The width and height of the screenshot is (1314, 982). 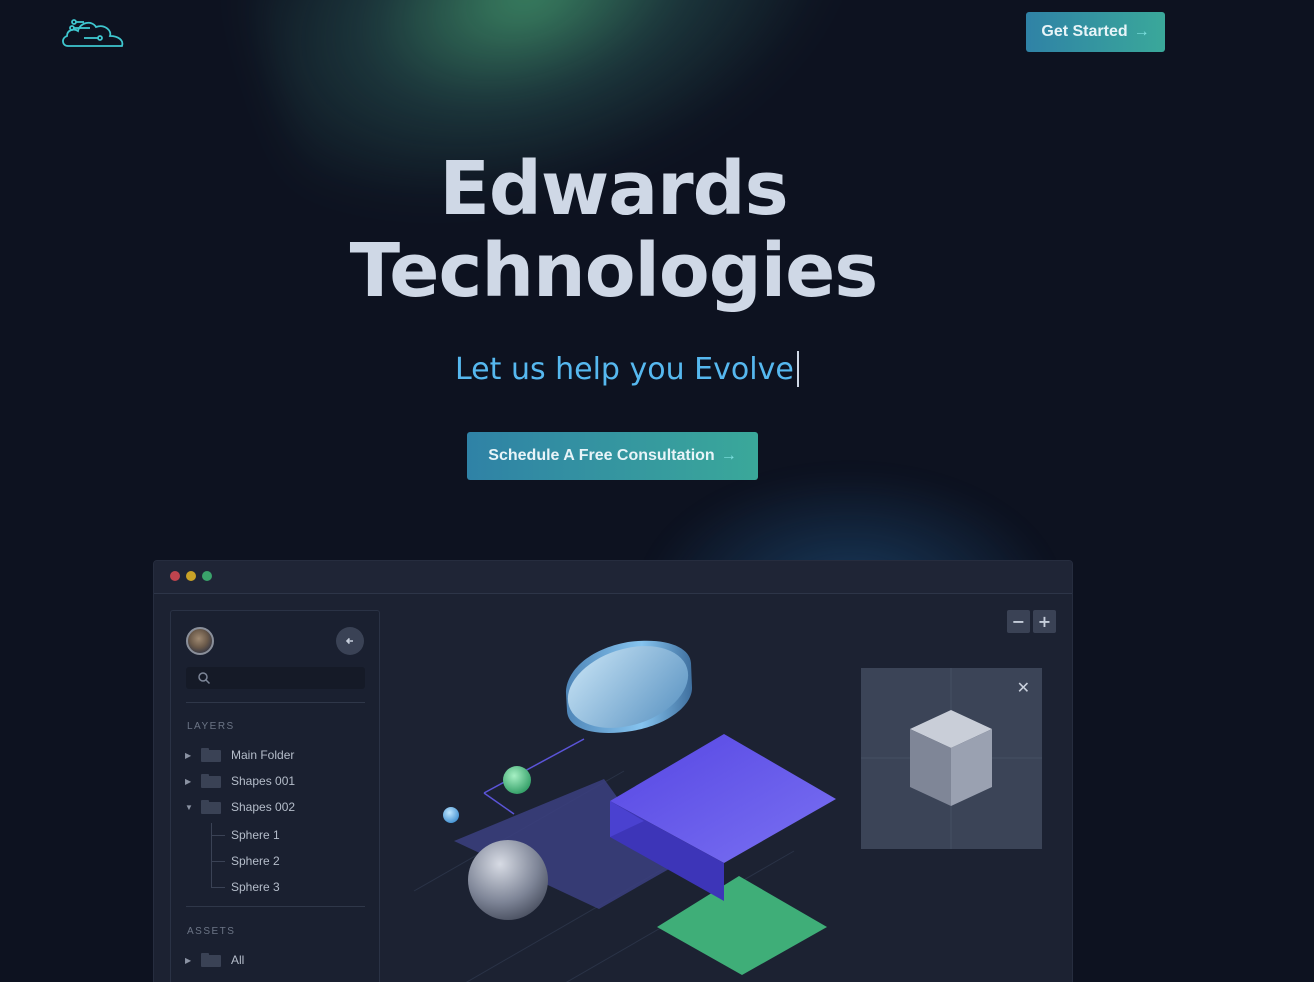 What do you see at coordinates (211, 931) in the screenshot?
I see `assets-section-label: ASSETS` at bounding box center [211, 931].